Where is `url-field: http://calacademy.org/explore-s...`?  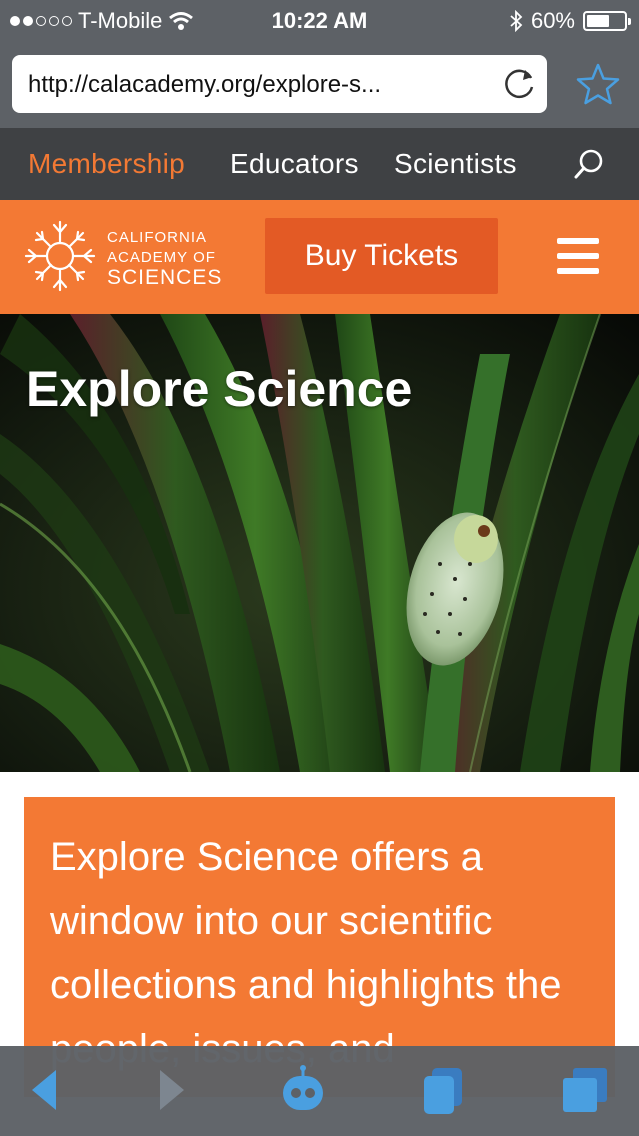 url-field: http://calacademy.org/explore-s... is located at coordinates (279, 84).